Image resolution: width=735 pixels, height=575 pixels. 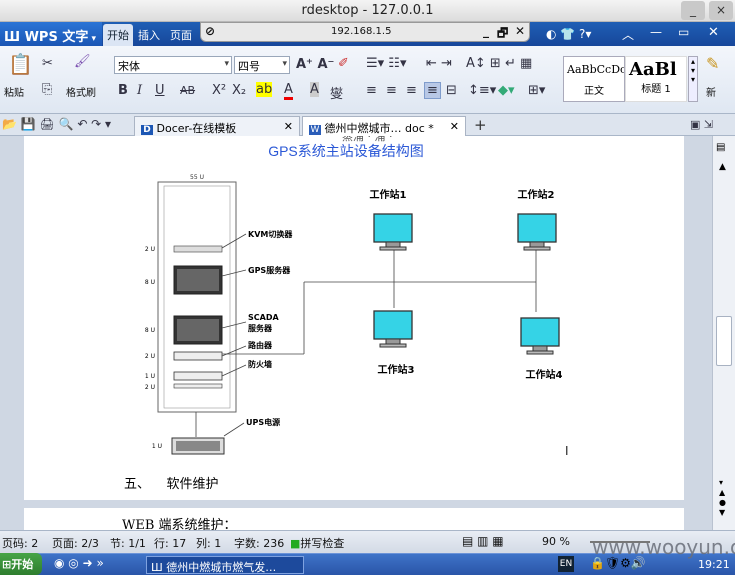 I want to click on style-normal-label: 正文, so click(x=594, y=91).